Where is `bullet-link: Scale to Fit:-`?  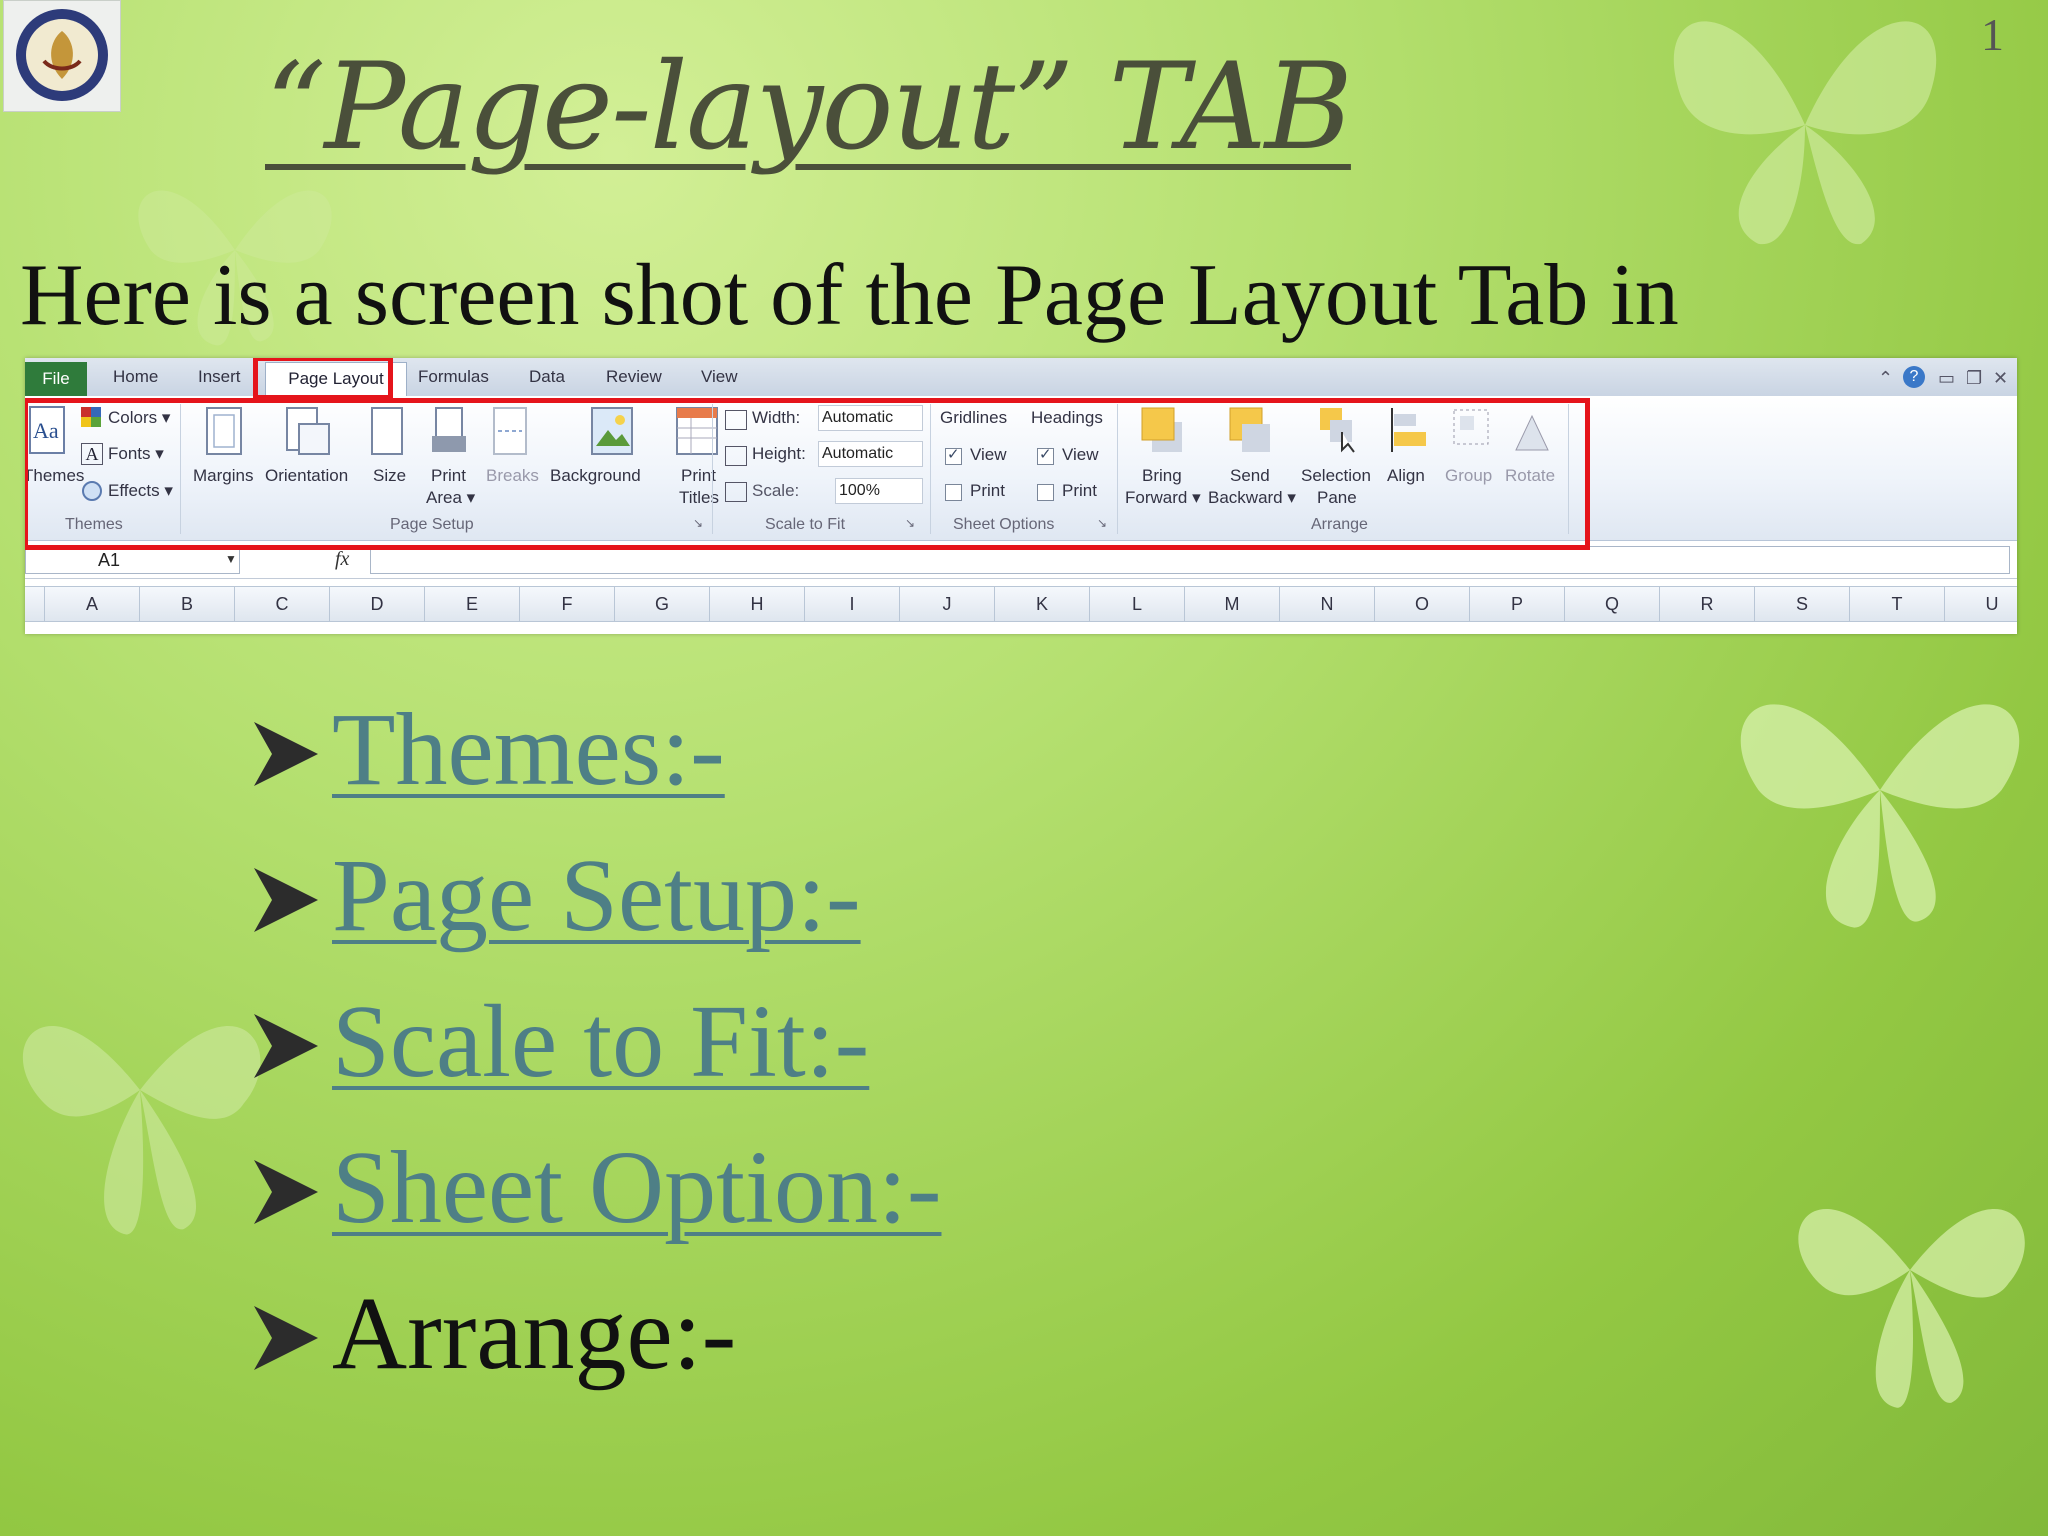
bullet-link: Scale to Fit:- is located at coordinates (600, 1042).